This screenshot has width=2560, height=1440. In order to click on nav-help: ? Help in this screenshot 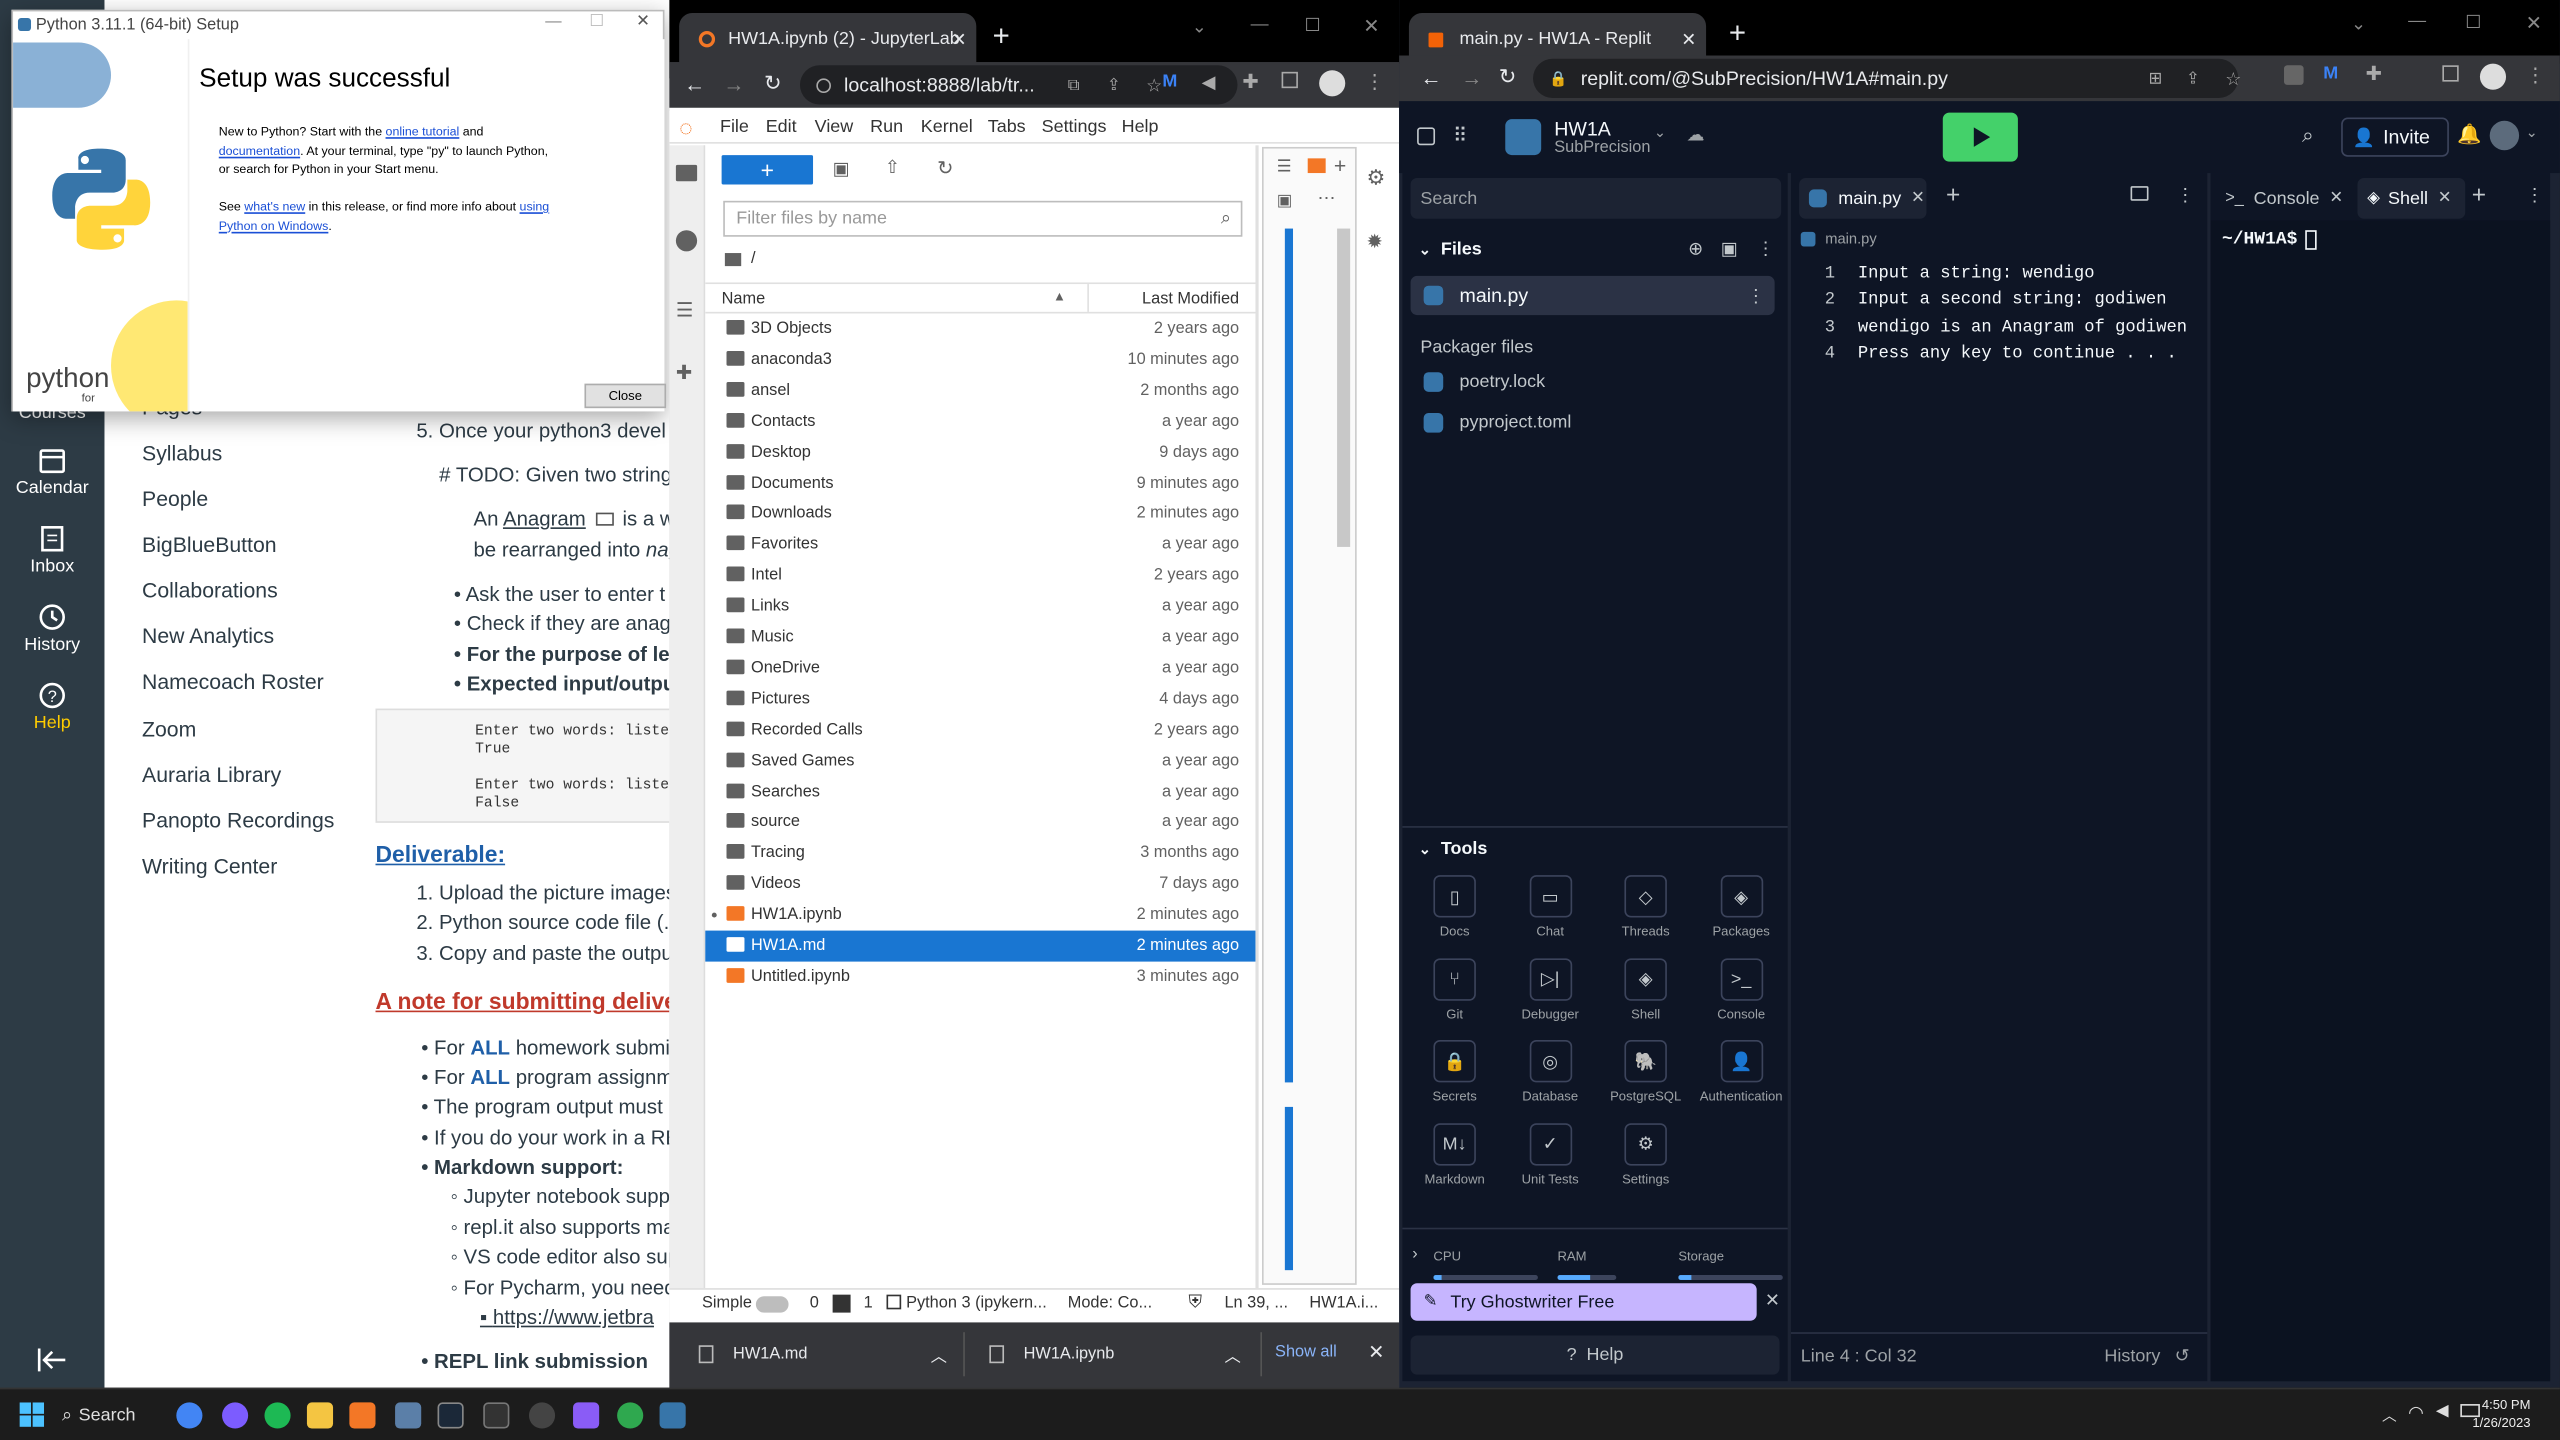, I will do `click(52, 707)`.